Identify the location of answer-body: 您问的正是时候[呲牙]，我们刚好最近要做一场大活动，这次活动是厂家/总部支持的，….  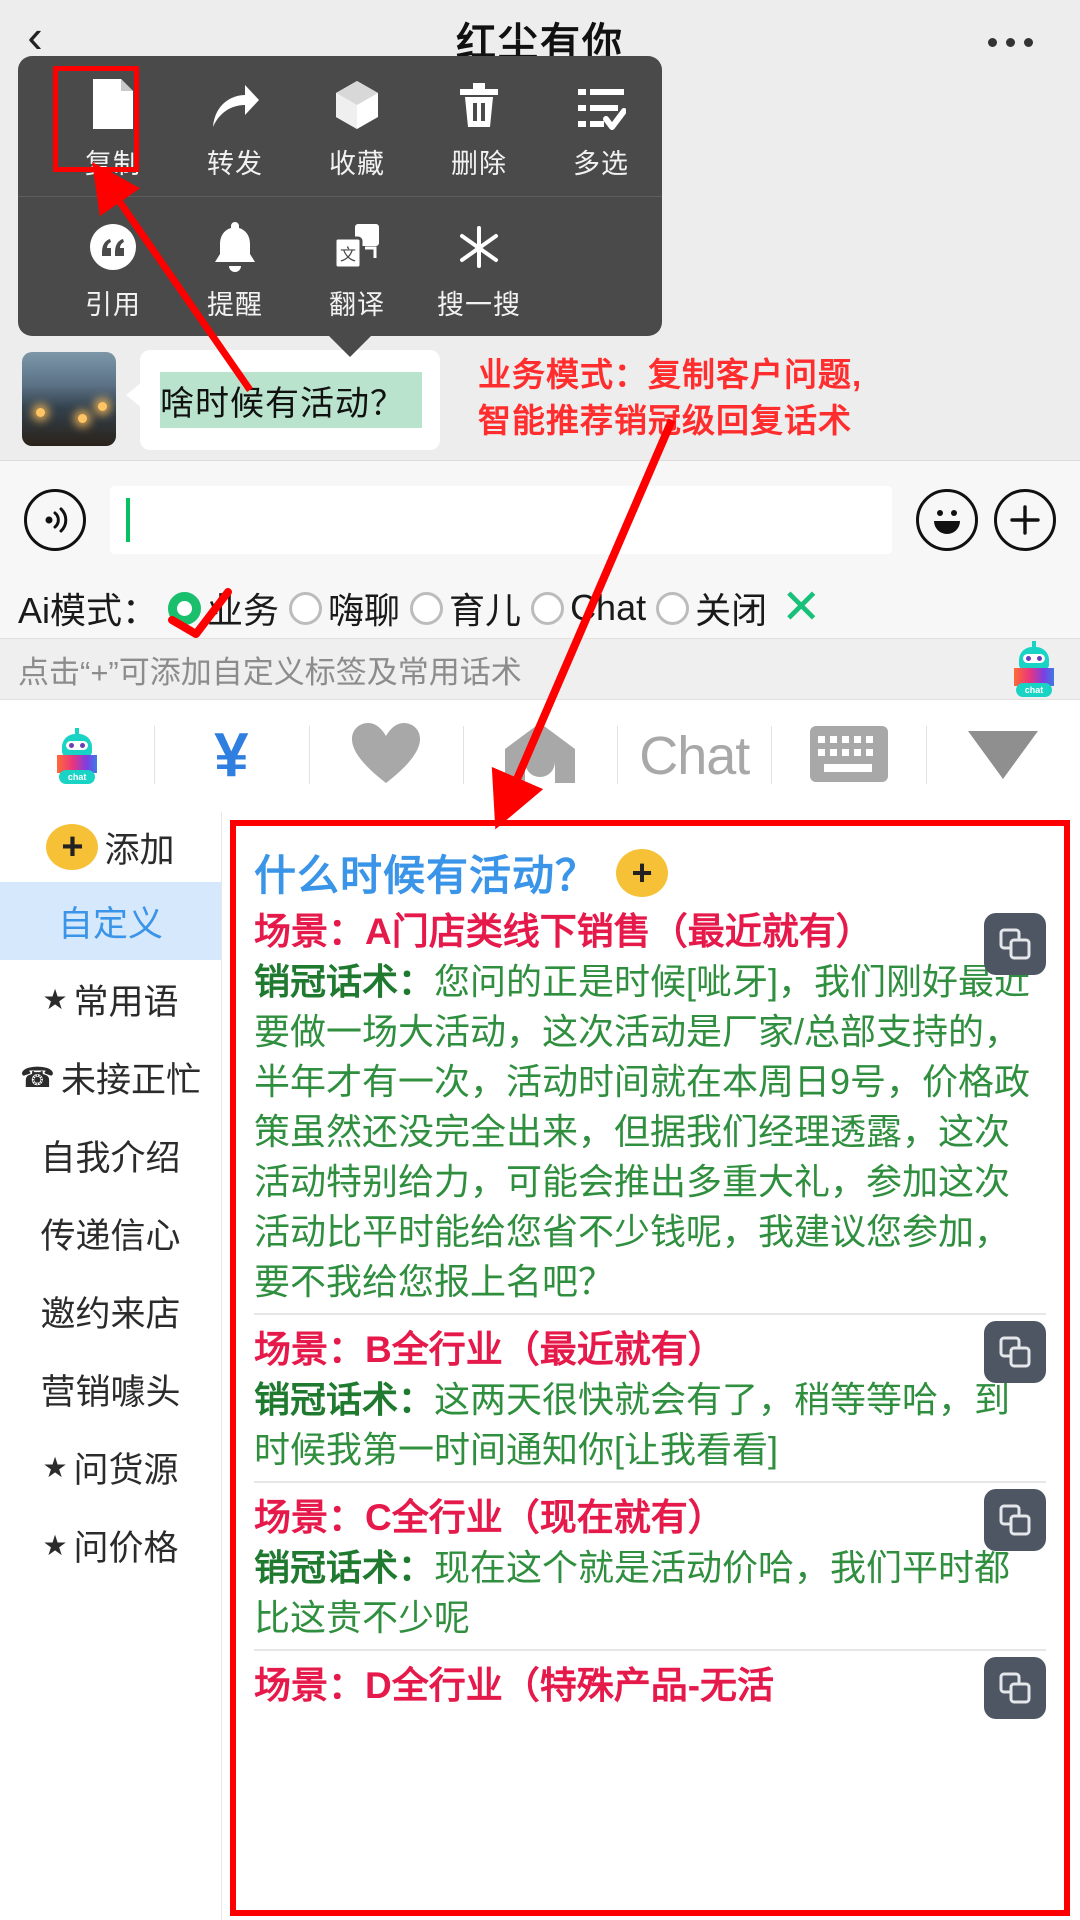
(642, 1131).